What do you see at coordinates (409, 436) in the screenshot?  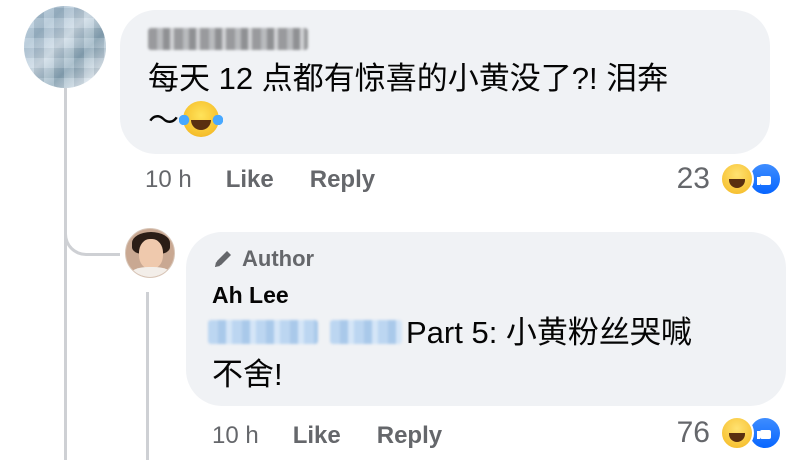 I see `reply-reply-button: Reply` at bounding box center [409, 436].